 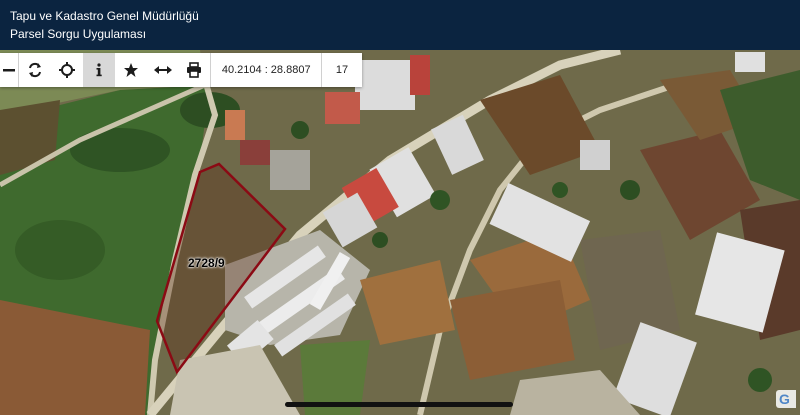 I want to click on refresh-icon, so click(x=34, y=70).